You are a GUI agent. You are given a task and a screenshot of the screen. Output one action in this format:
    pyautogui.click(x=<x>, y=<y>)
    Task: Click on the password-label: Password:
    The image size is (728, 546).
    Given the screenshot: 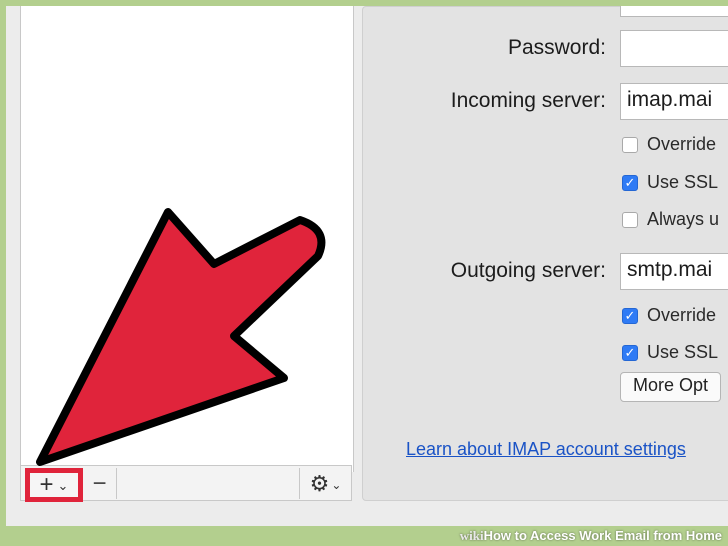 What is the action you would take?
    pyautogui.click(x=556, y=47)
    